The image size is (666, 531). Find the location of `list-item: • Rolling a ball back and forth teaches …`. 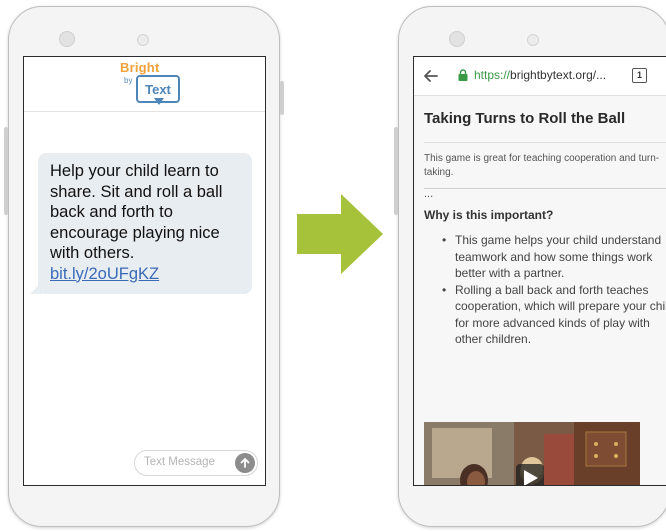

list-item: • Rolling a ball back and forth teaches … is located at coordinates (540, 315).